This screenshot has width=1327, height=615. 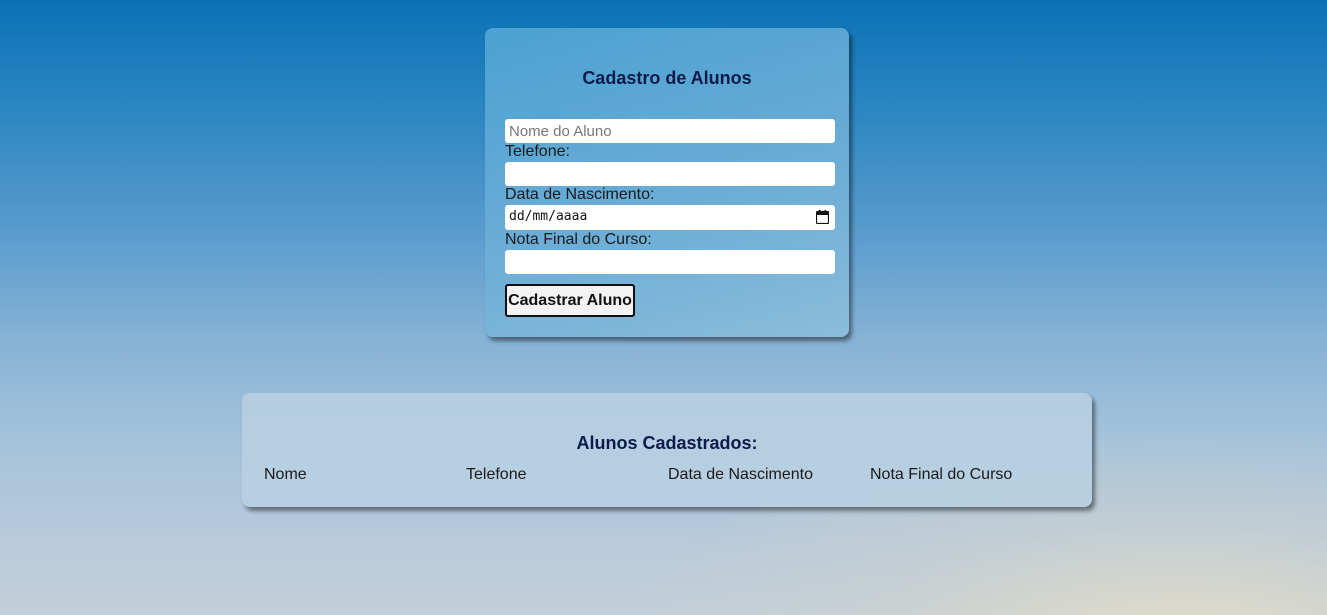 What do you see at coordinates (548, 216) in the screenshot?
I see `birthdate-value: dd/mm/aaaa` at bounding box center [548, 216].